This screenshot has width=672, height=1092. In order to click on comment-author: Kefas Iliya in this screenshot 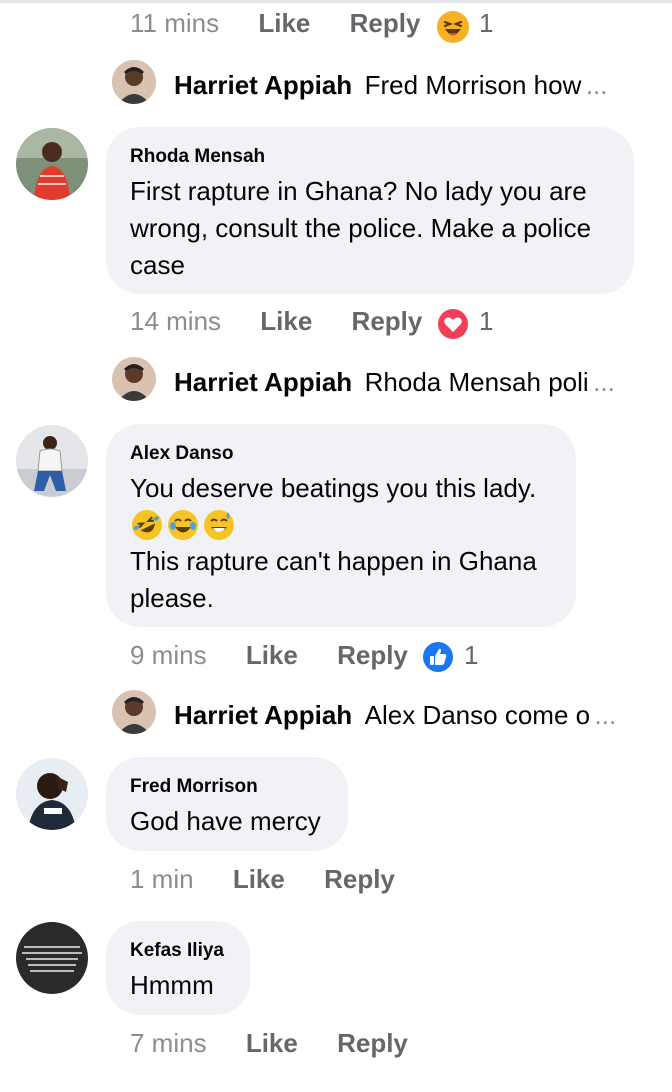, I will do `click(178, 951)`.